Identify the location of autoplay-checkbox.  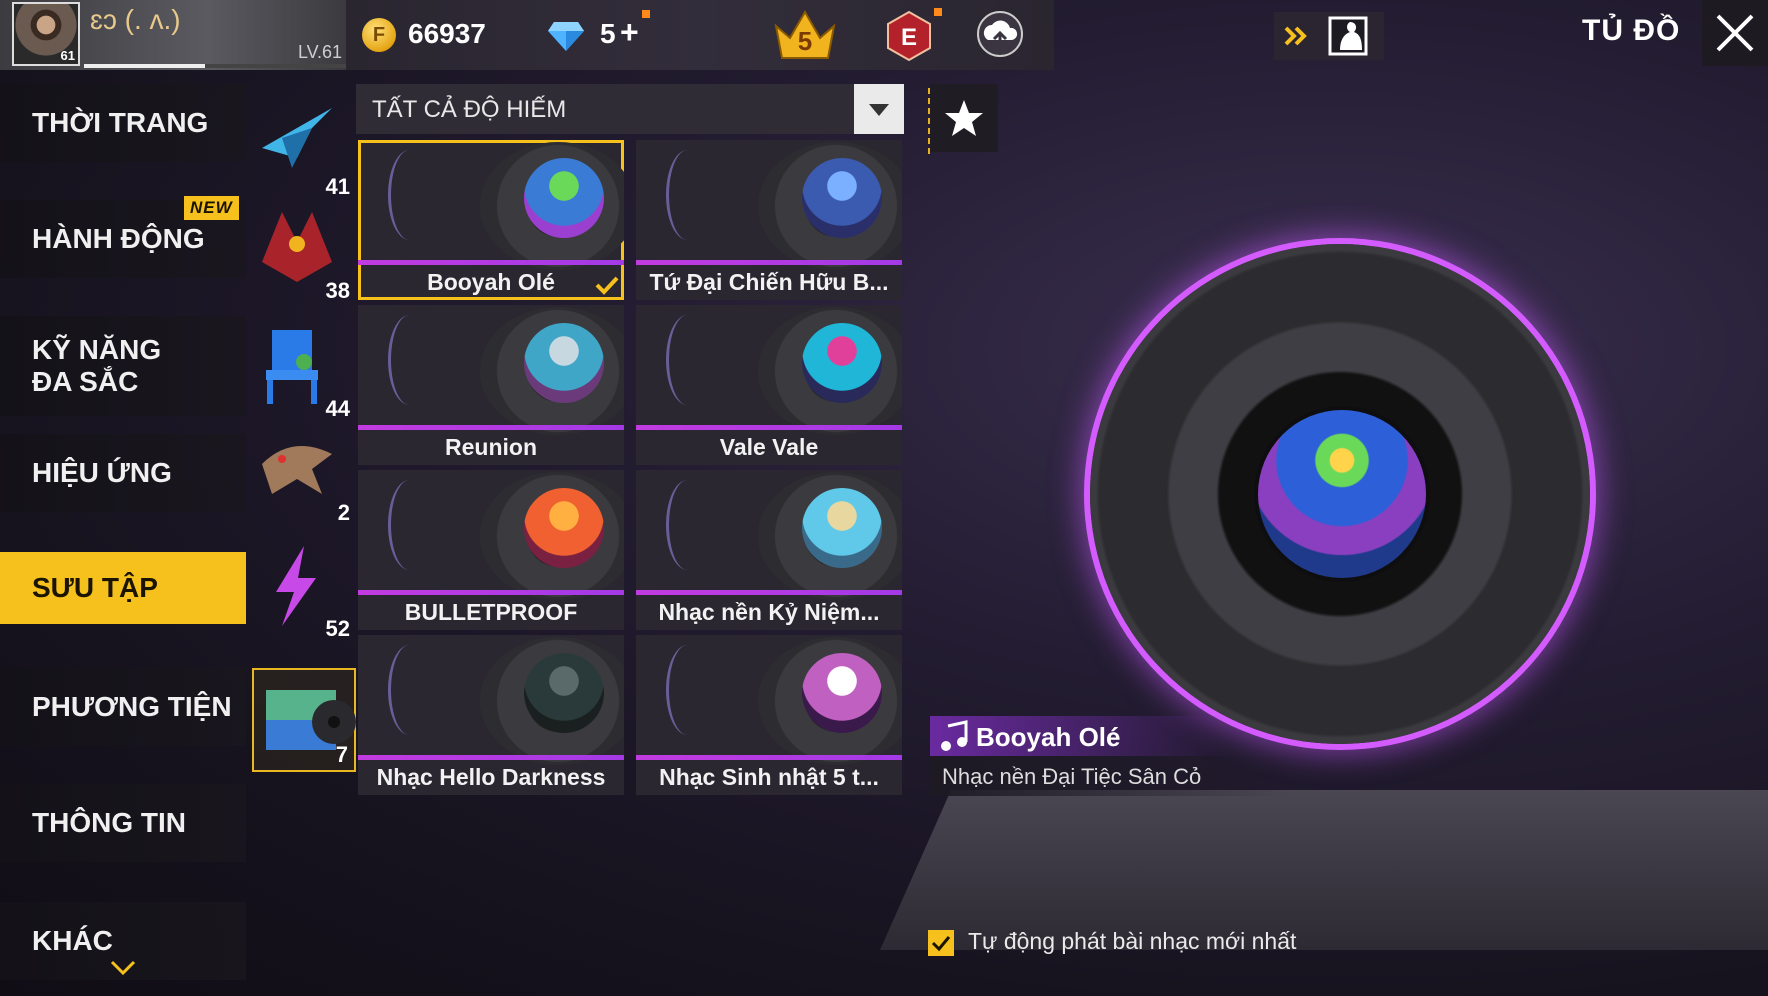
(941, 943).